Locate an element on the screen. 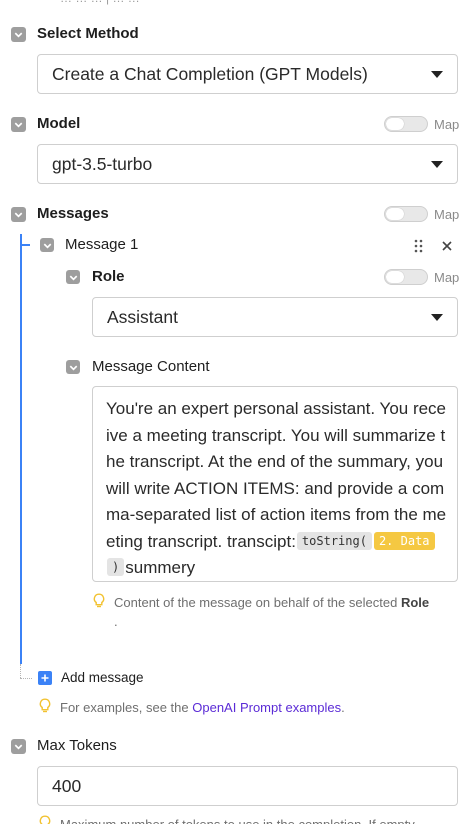 This screenshot has height=824, width=474. model-value: gpt-3.5-turbo is located at coordinates (102, 163).